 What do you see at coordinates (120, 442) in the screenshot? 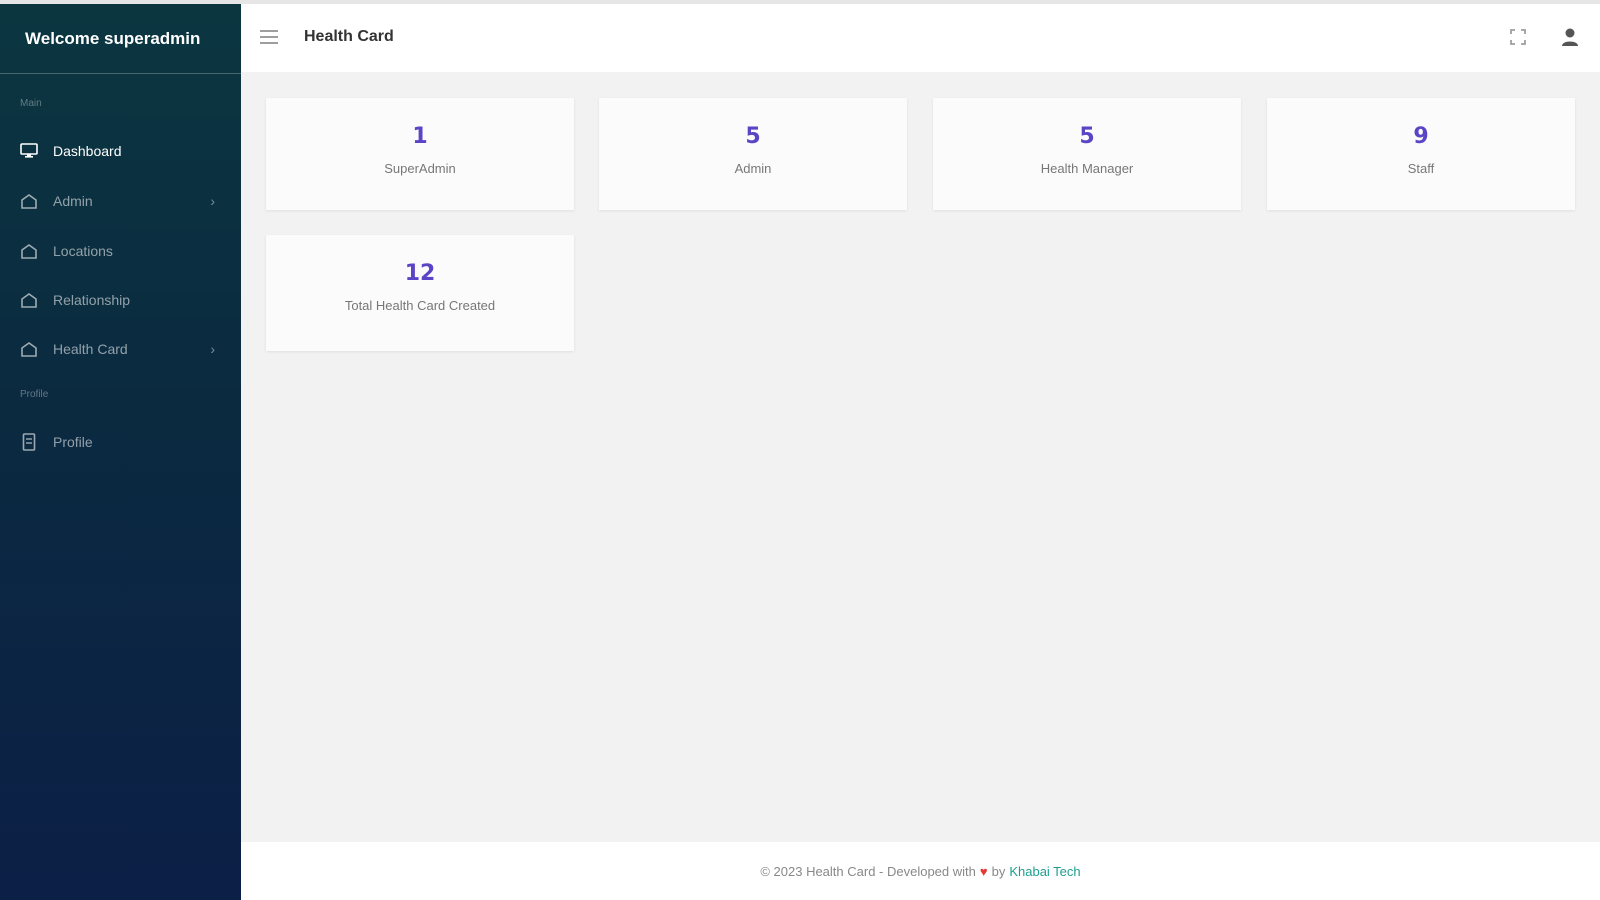
I see `sidebar-item-profile: Profile` at bounding box center [120, 442].